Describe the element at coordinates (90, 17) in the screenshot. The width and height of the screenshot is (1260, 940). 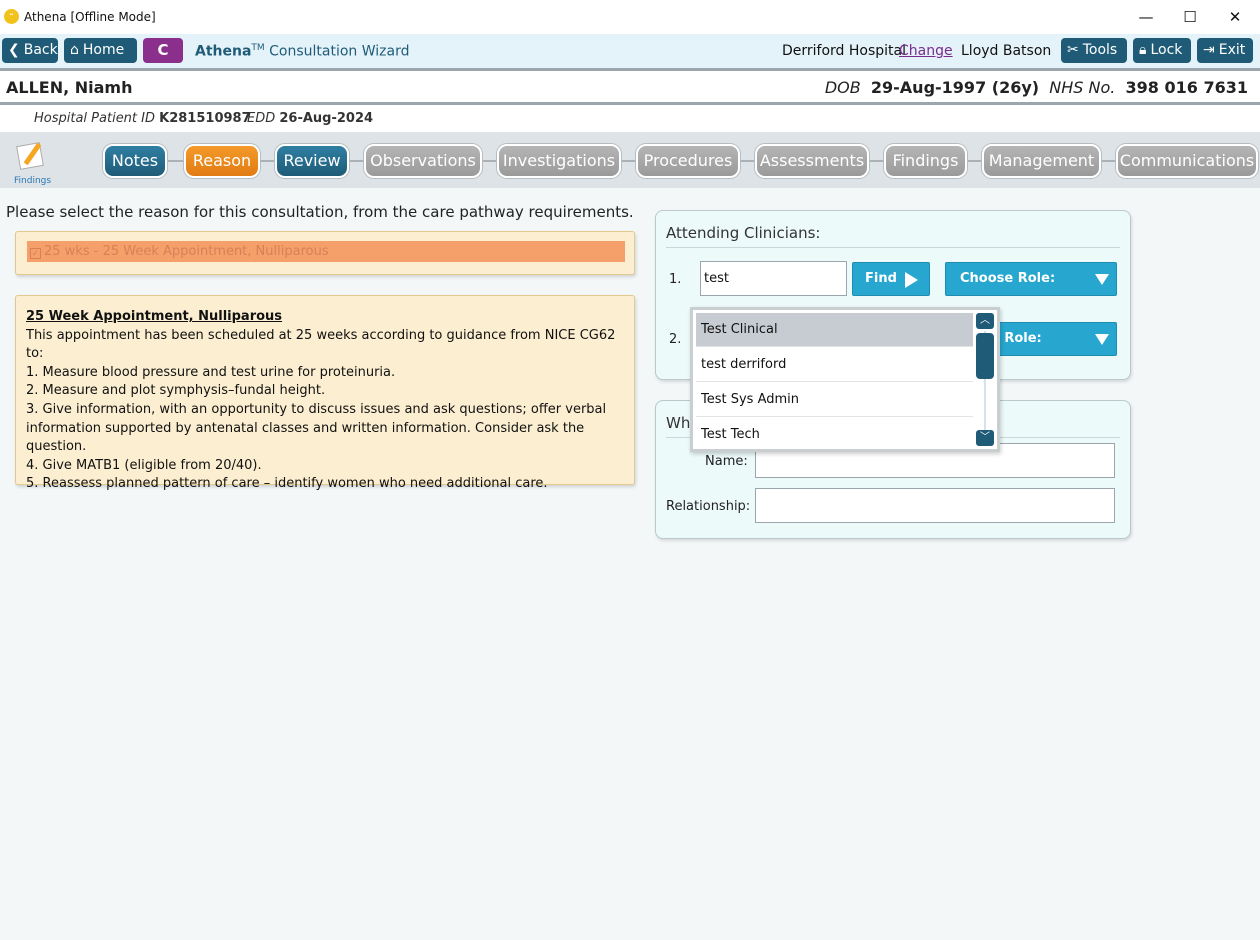
I see `window-title: Athena [Offline Mode]` at that location.